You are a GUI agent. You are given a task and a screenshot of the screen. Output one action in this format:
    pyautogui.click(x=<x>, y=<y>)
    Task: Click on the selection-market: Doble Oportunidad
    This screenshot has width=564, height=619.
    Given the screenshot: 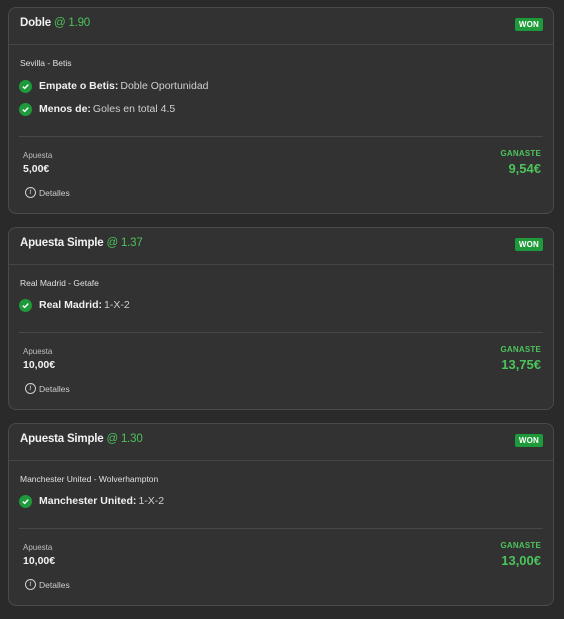 What is the action you would take?
    pyautogui.click(x=164, y=86)
    